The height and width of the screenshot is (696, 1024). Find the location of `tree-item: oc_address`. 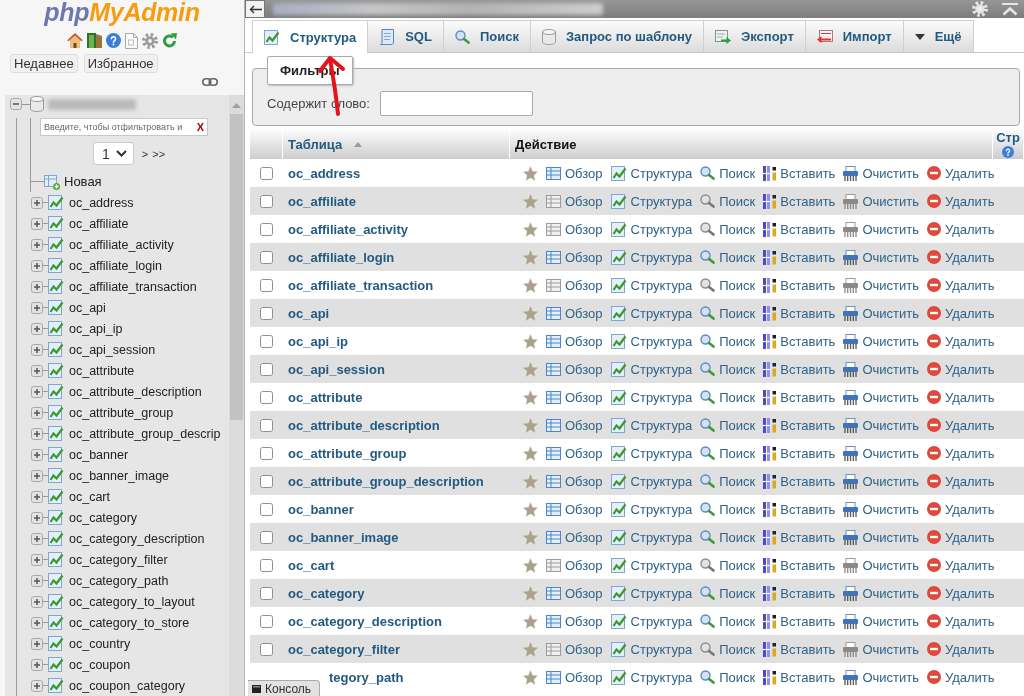

tree-item: oc_address is located at coordinates (101, 202).